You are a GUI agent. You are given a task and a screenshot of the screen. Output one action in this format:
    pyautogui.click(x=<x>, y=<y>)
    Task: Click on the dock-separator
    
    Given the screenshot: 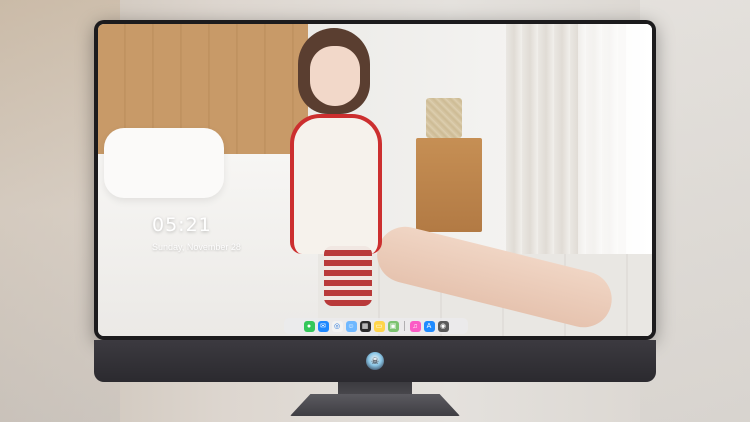 What is the action you would take?
    pyautogui.click(x=404, y=326)
    